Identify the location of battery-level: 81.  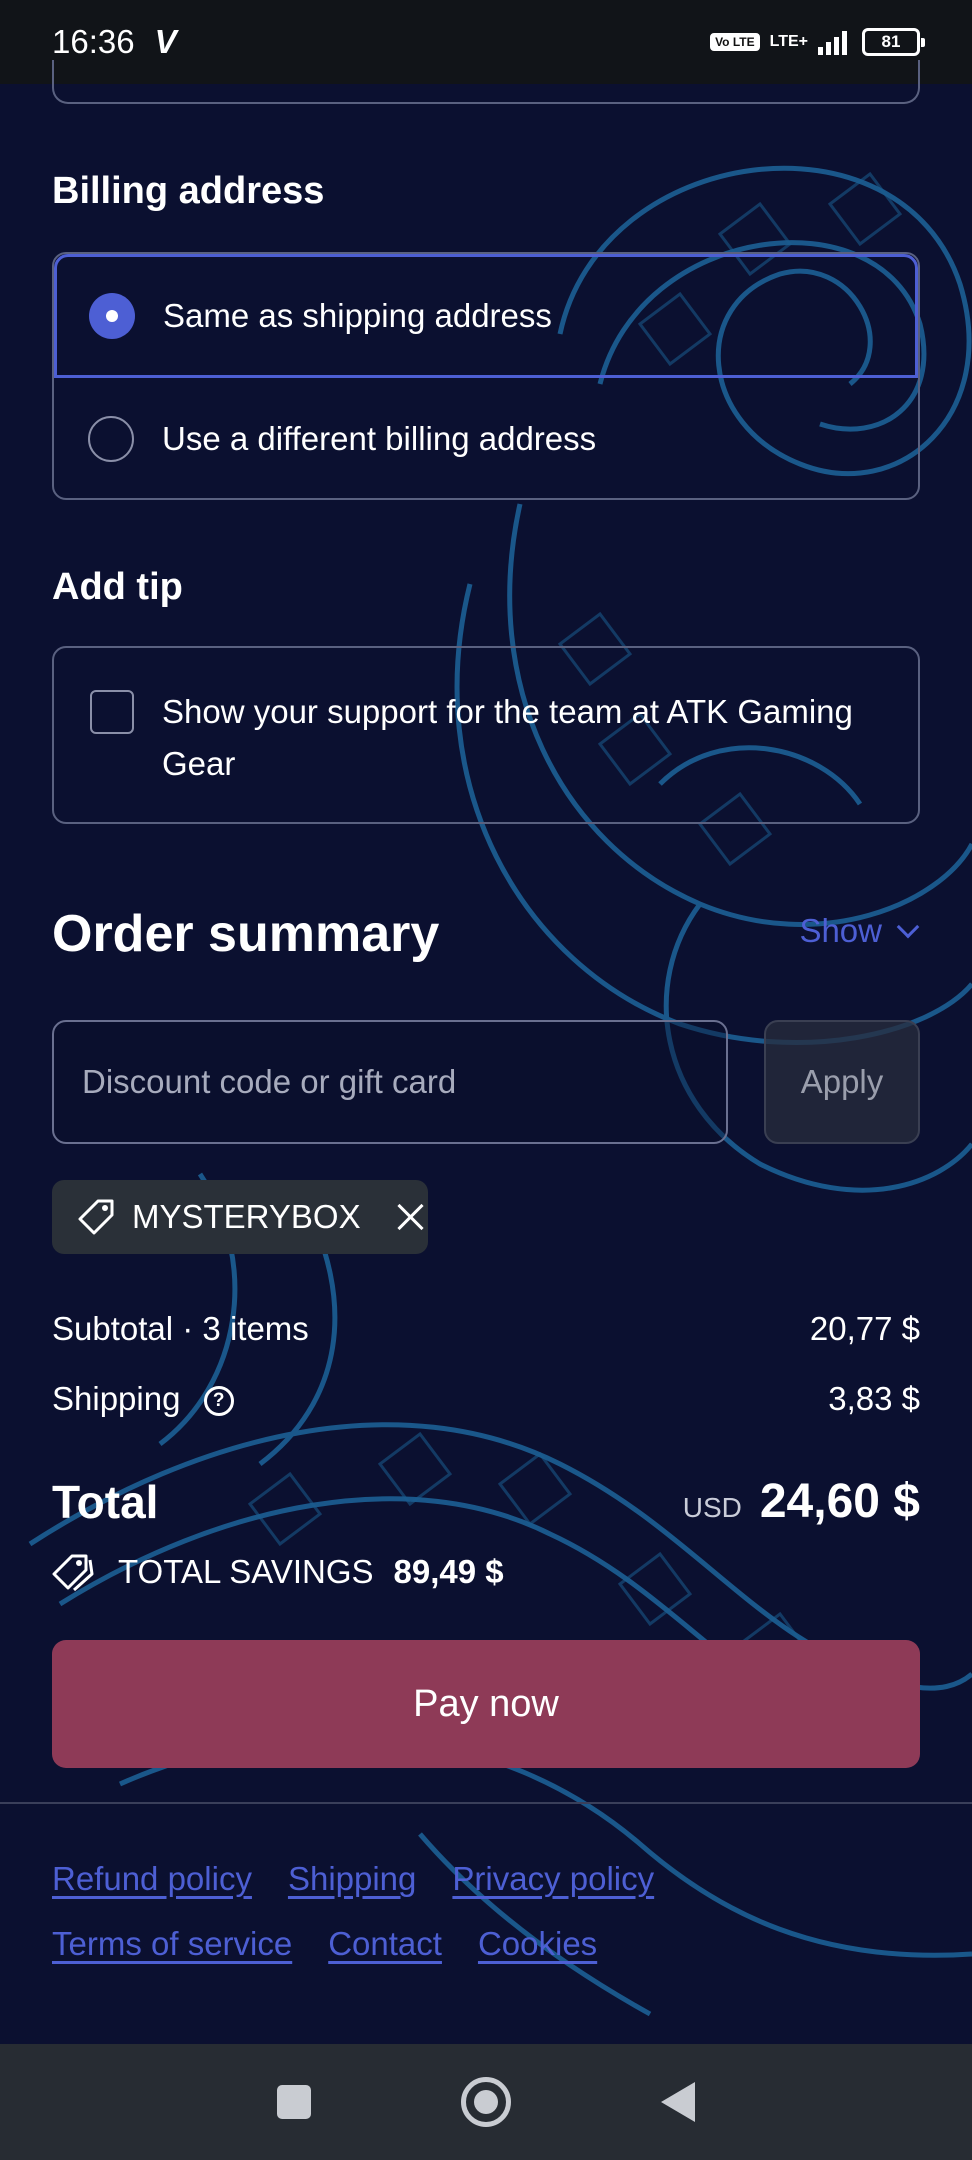
(891, 41).